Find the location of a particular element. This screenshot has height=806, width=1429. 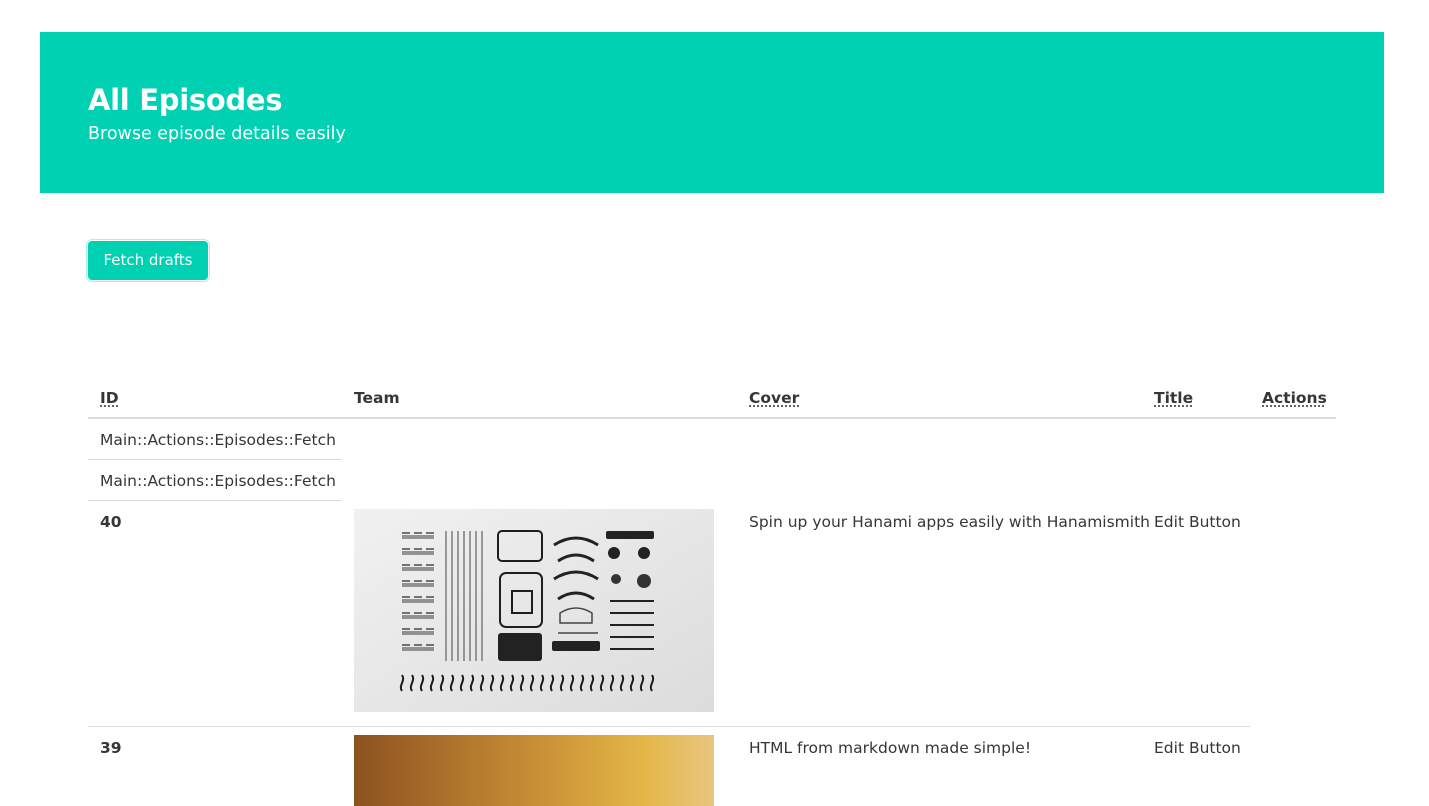

column-header-title-label: Title is located at coordinates (1174, 398).